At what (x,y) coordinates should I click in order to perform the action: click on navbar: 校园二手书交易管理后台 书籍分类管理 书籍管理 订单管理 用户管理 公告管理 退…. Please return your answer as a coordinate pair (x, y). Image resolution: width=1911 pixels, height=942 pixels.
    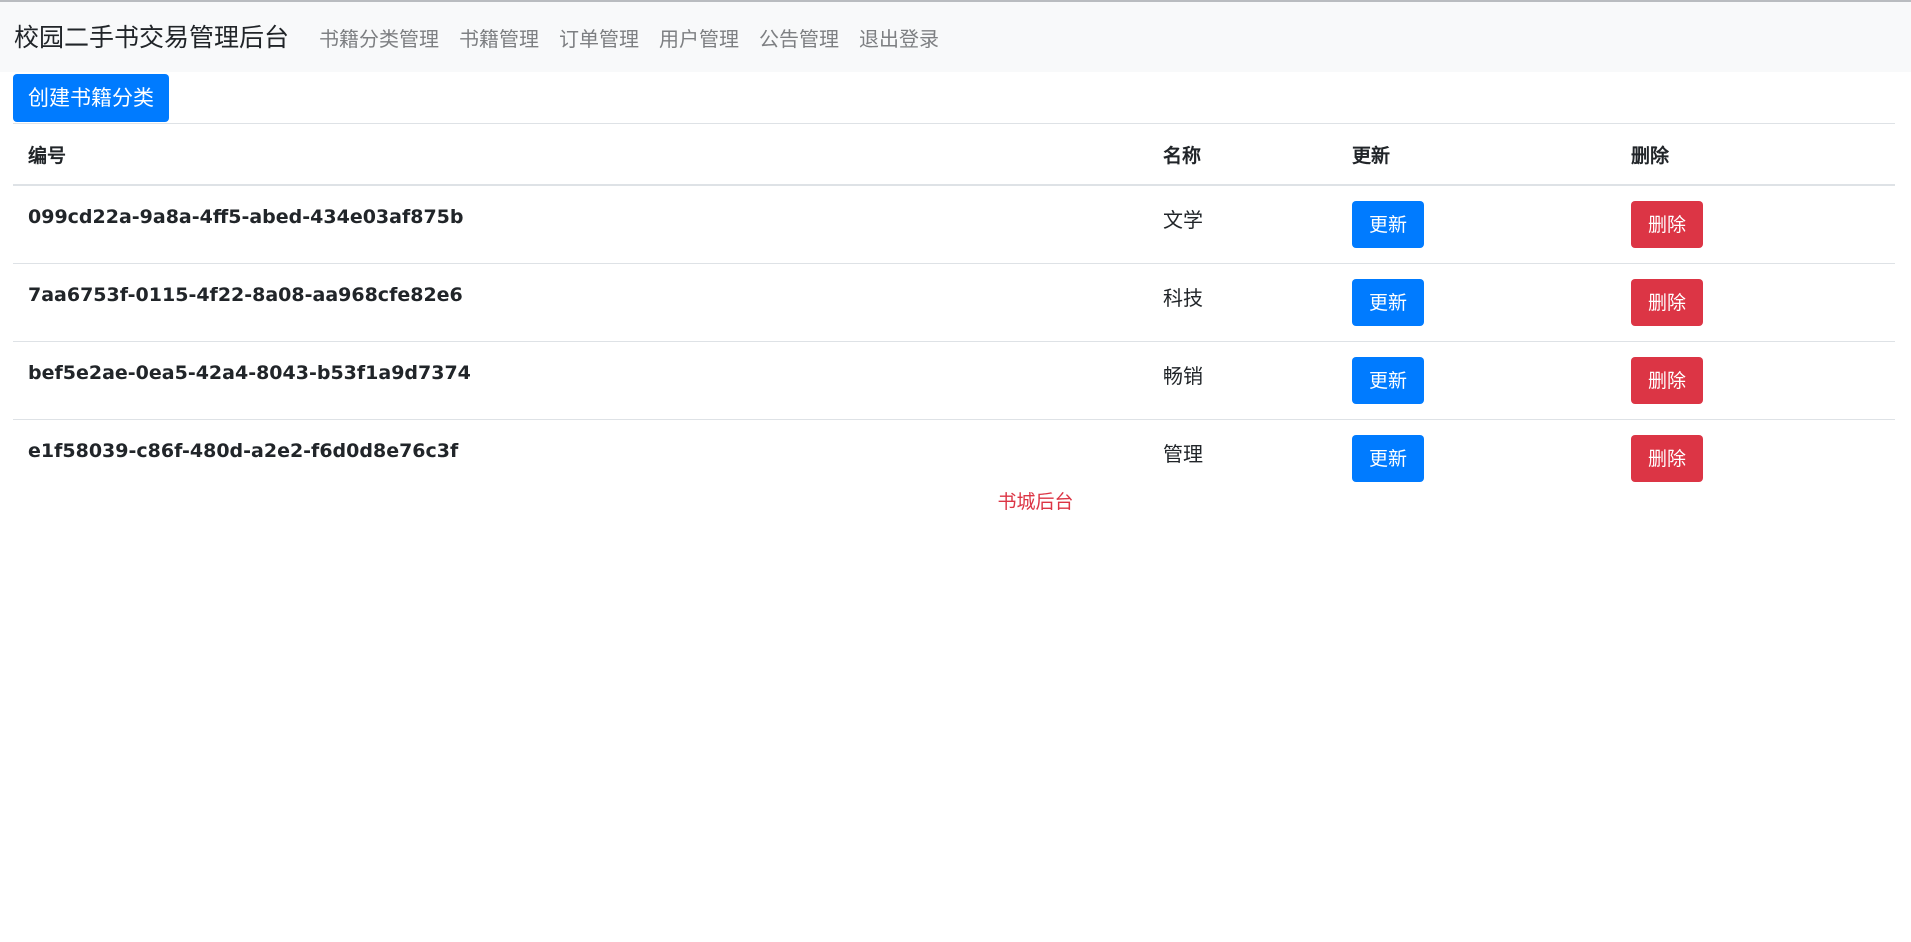
    Looking at the image, I should click on (955, 37).